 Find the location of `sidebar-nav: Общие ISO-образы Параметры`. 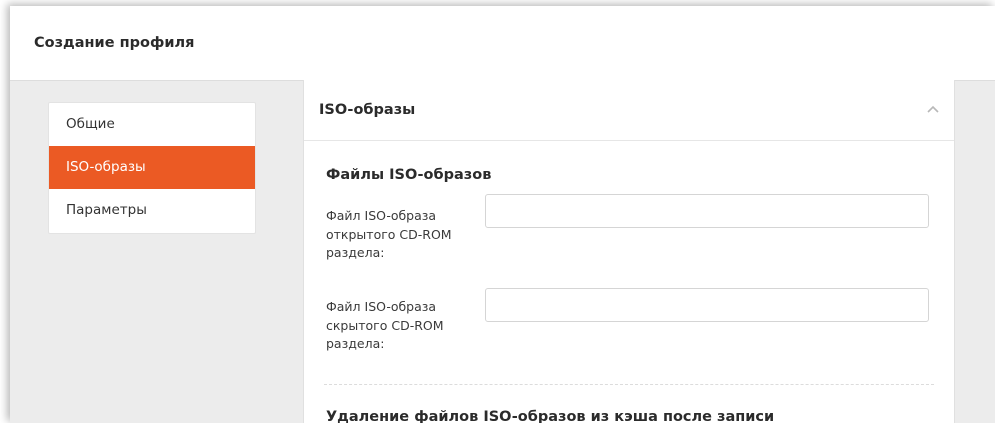

sidebar-nav: Общие ISO-образы Параметры is located at coordinates (152, 168).